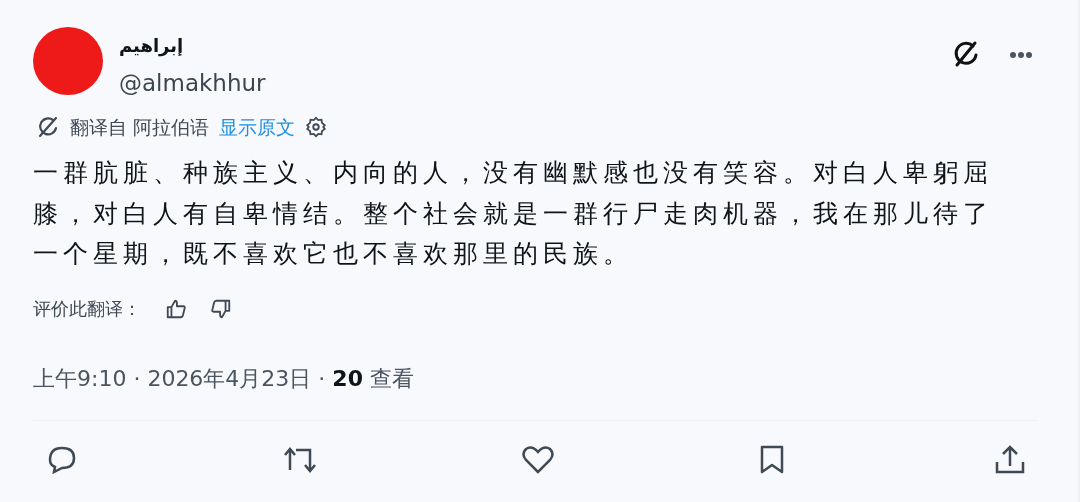 This screenshot has width=1080, height=502. What do you see at coordinates (223, 378) in the screenshot?
I see `post-timestamp: 上午9:10 · 2026年4月23日 · 20 查看` at bounding box center [223, 378].